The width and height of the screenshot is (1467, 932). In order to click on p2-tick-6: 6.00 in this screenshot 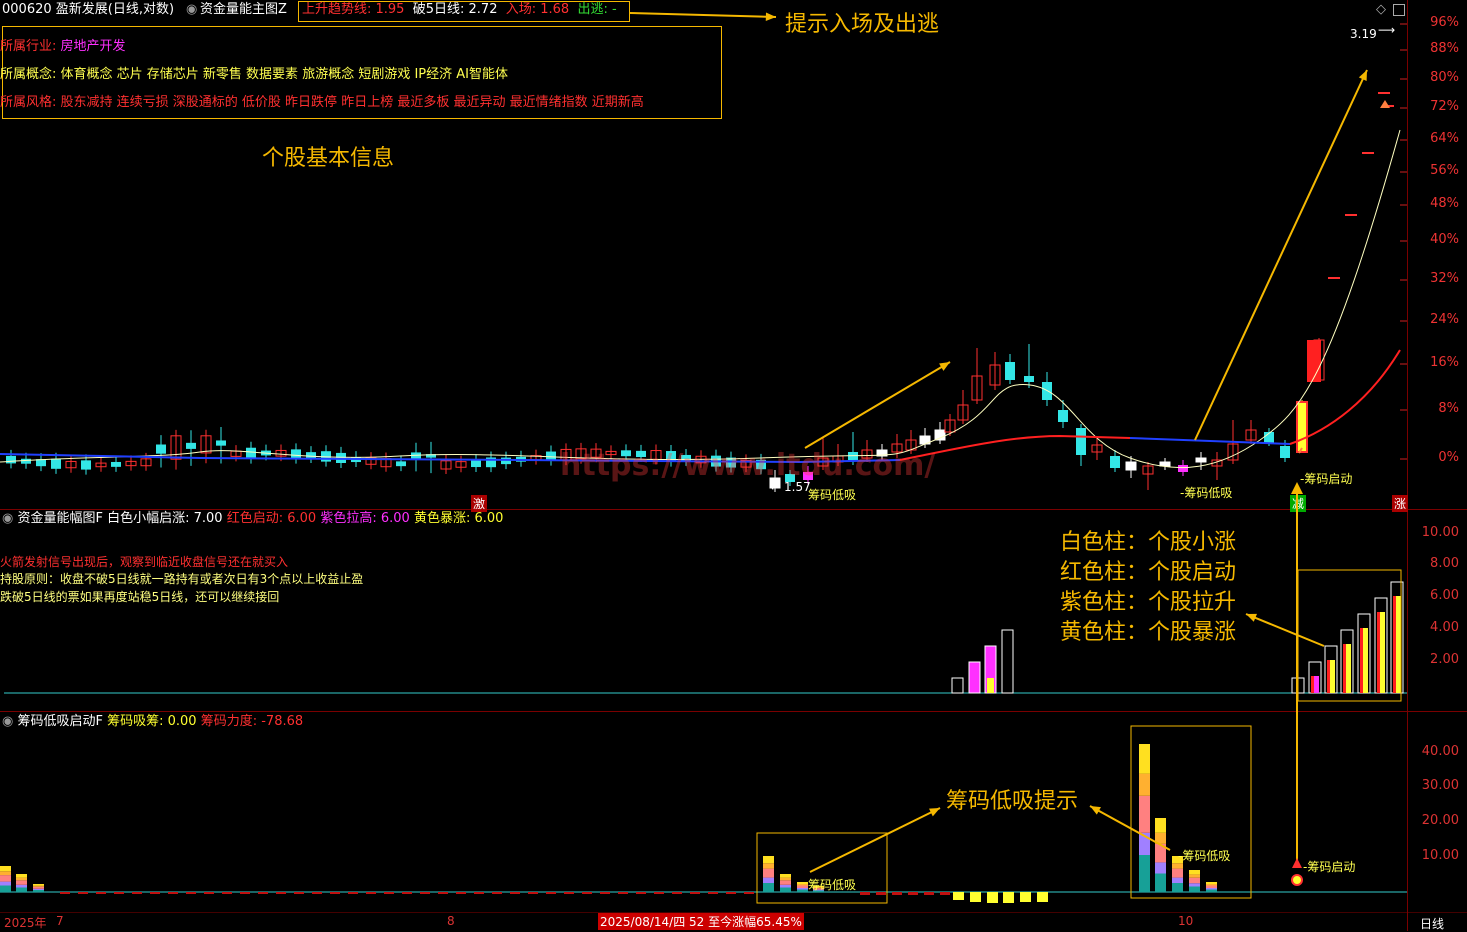, I will do `click(1444, 595)`.